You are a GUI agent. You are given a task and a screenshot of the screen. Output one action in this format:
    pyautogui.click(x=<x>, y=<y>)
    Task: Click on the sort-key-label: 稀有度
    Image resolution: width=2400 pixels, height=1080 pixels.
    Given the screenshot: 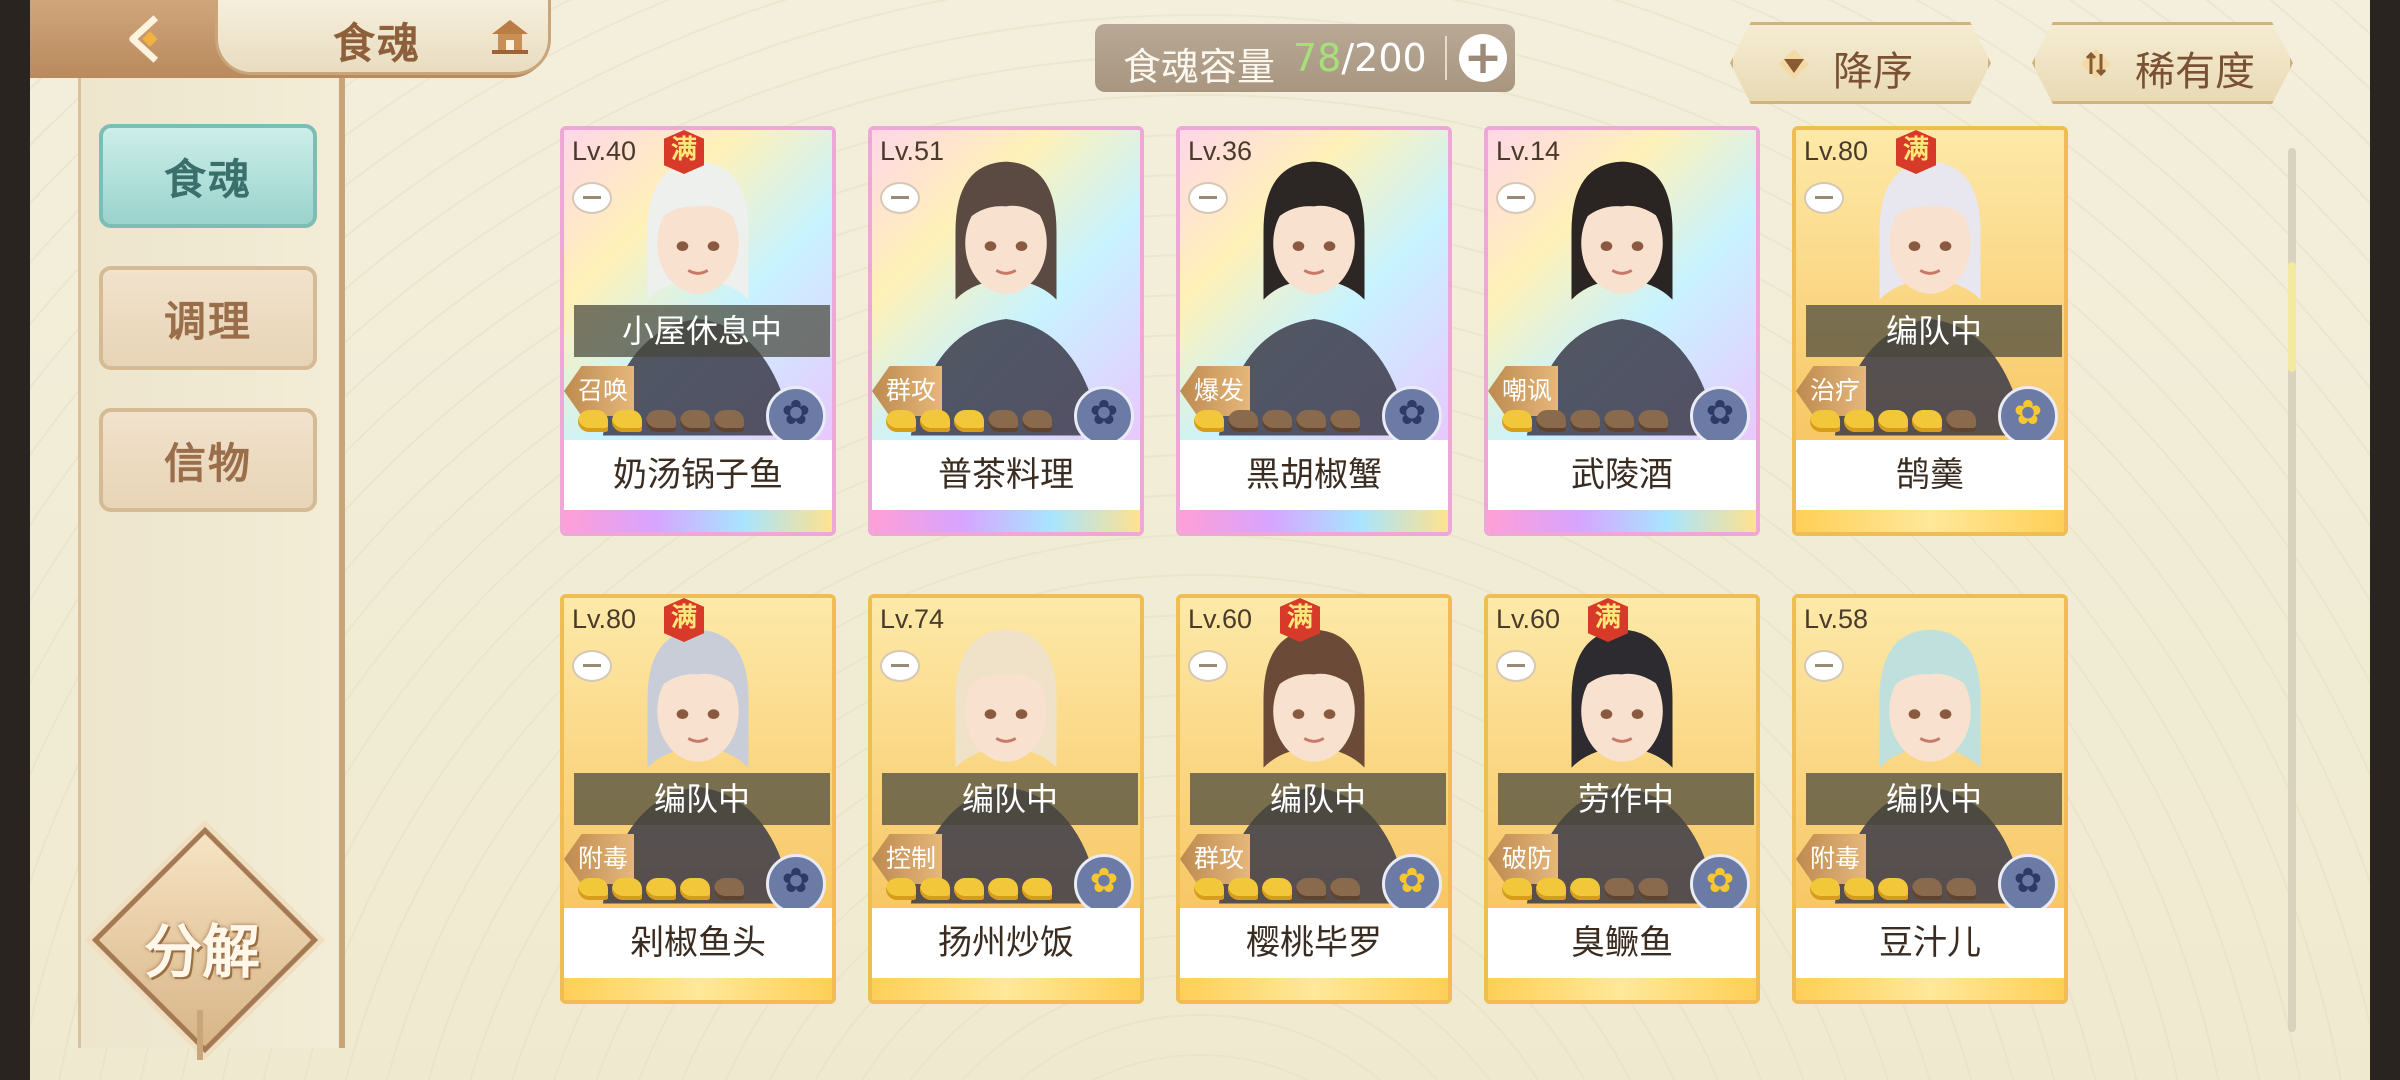 What is the action you would take?
    pyautogui.click(x=2195, y=72)
    